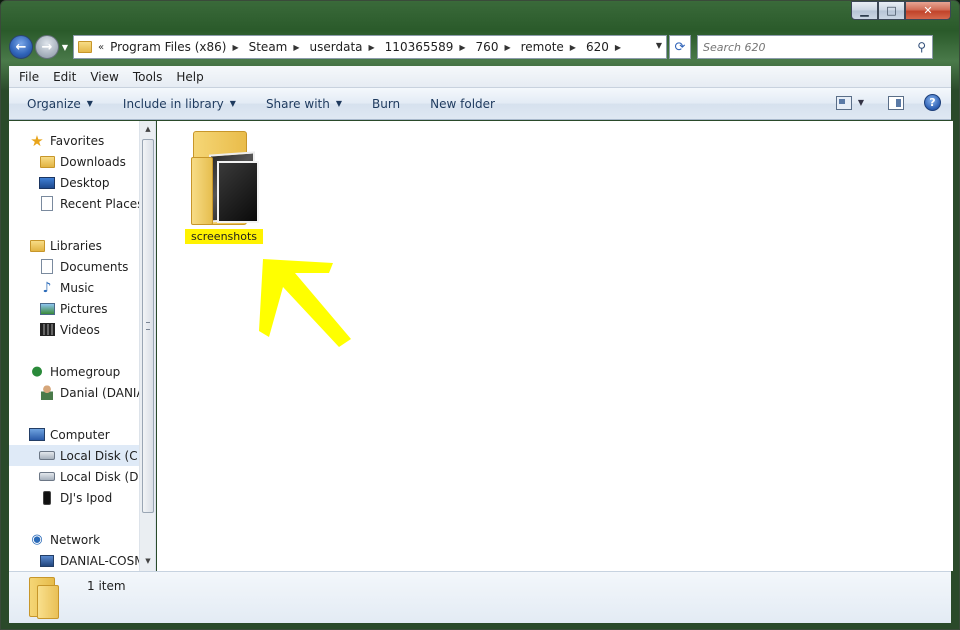  I want to click on navigation-scrollbar: ▲ ▼, so click(147, 346).